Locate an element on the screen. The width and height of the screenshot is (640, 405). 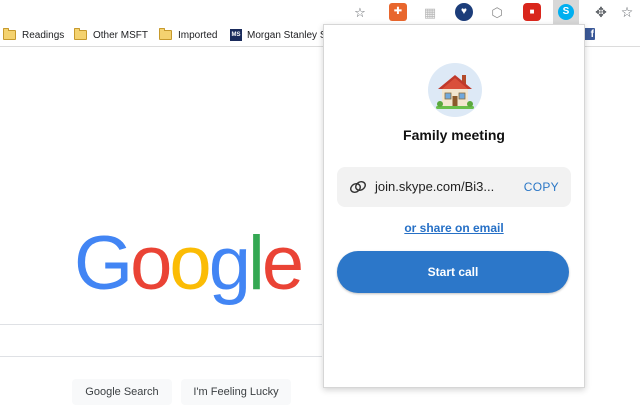
logo-letter: e is located at coordinates (282, 263).